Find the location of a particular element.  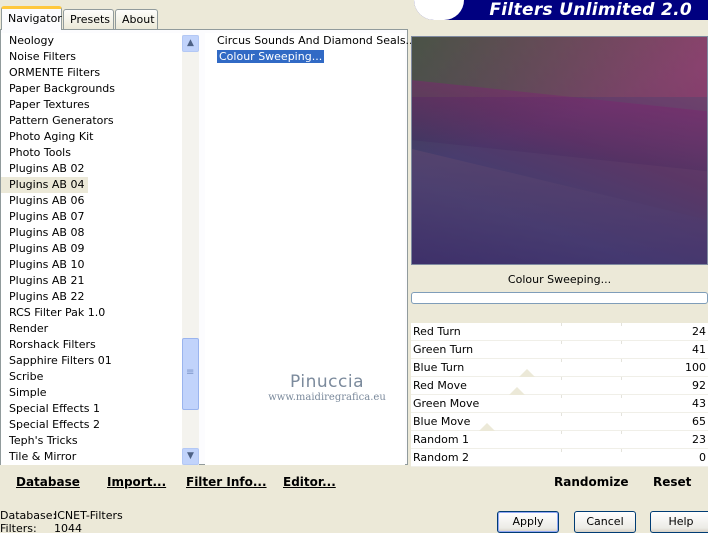

parameter-label: Blue Move is located at coordinates (442, 421).